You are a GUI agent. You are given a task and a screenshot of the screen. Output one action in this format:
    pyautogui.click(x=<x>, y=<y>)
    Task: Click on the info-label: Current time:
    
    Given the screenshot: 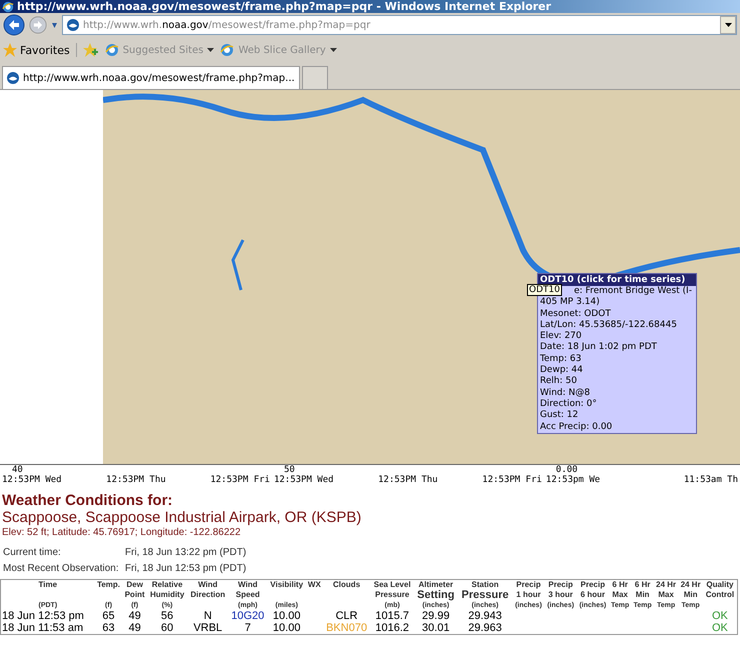 What is the action you would take?
    pyautogui.click(x=32, y=553)
    